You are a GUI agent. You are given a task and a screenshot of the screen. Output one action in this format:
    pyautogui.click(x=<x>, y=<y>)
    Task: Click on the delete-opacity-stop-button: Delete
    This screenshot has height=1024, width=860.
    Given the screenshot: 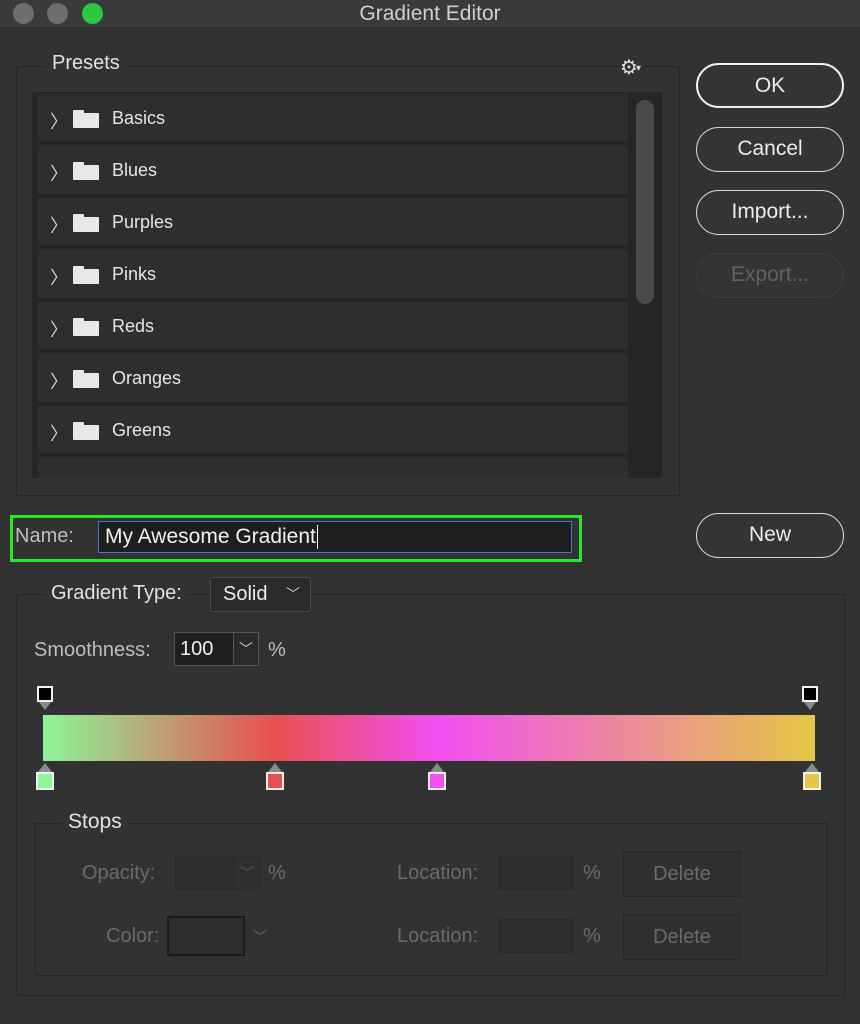 What is the action you would take?
    pyautogui.click(x=682, y=874)
    